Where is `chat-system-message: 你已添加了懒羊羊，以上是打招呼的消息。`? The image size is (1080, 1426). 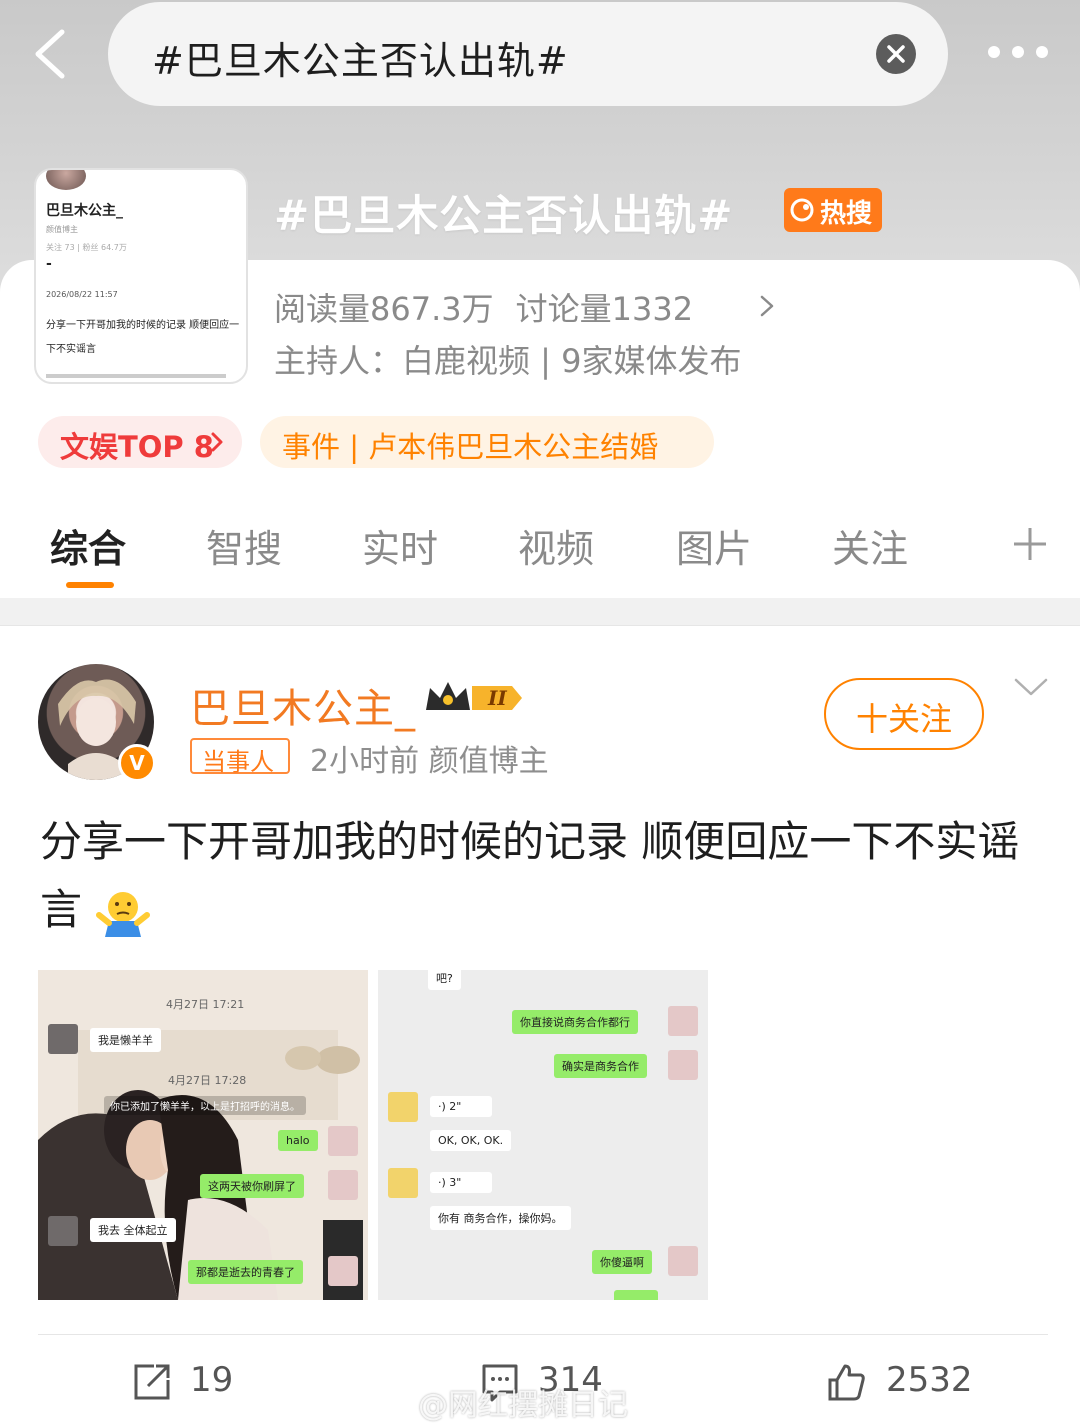
chat-system-message: 你已添加了懒羊羊，以上是打招呼的消息。 is located at coordinates (205, 1105).